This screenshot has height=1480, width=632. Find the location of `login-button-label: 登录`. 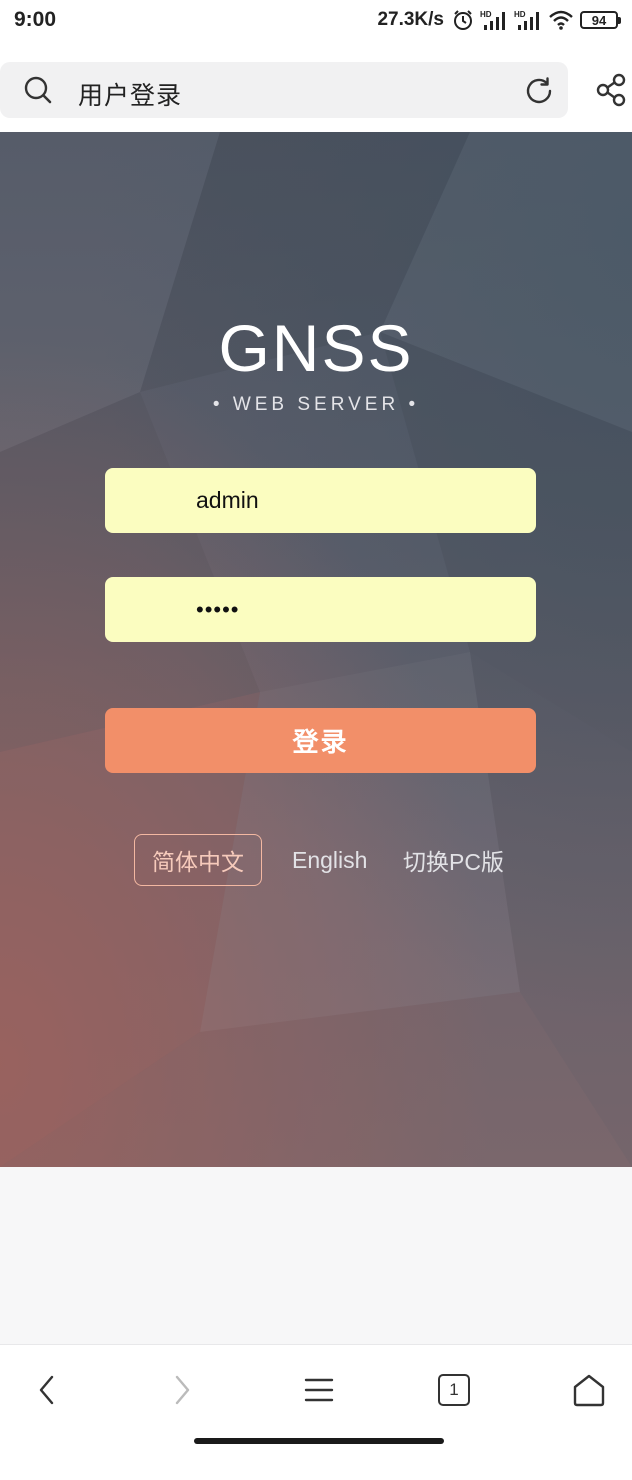

login-button-label: 登录 is located at coordinates (320, 742).